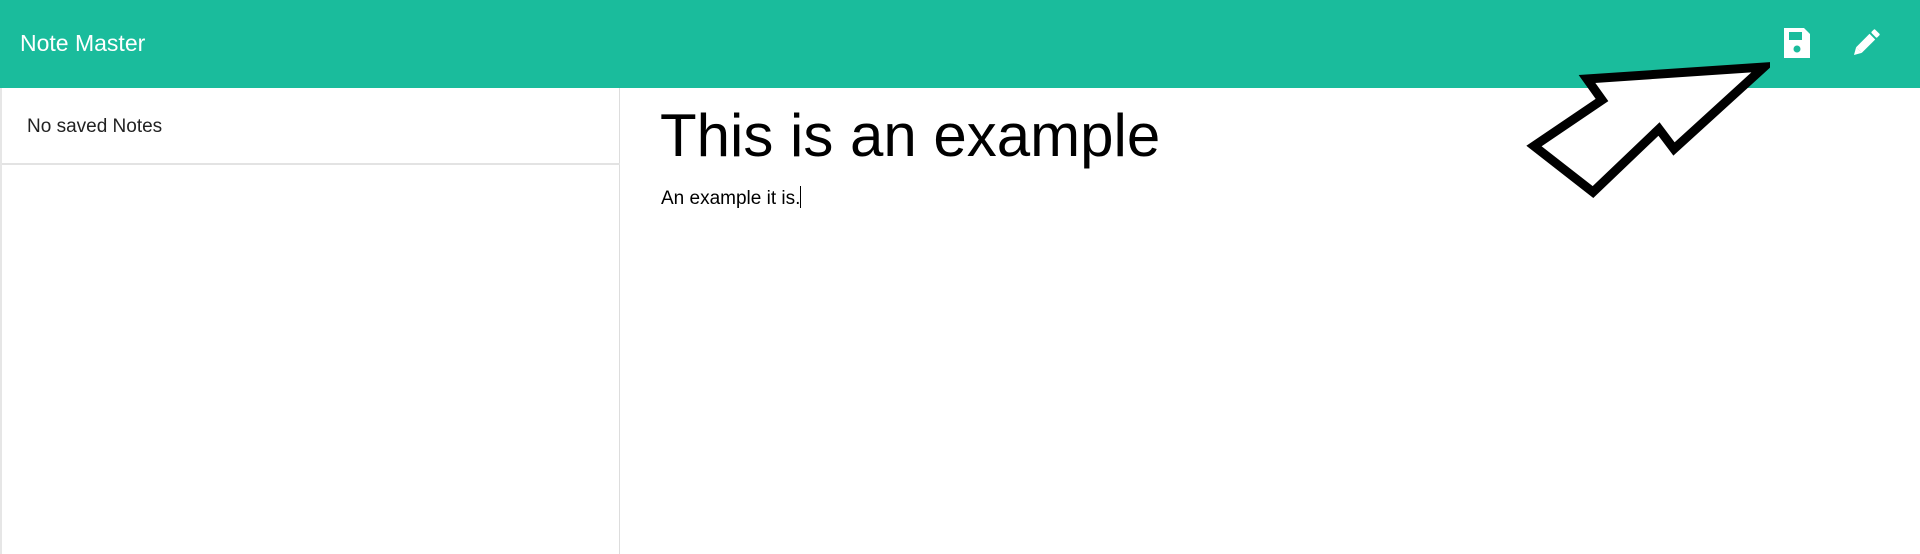  I want to click on note-title-input: This is an example, so click(910, 136).